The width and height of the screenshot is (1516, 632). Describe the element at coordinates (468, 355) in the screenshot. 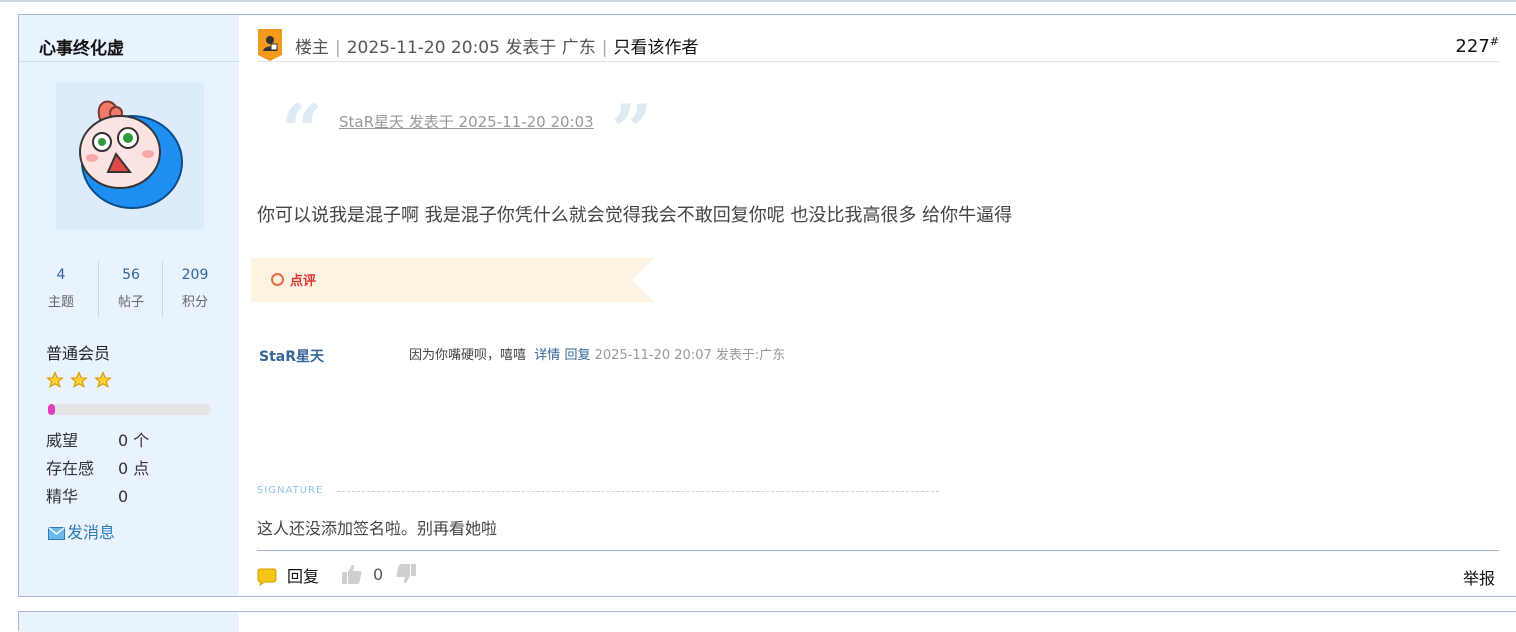

I see `comment-text: 因为你嘴硬呗，嘻嘻` at that location.